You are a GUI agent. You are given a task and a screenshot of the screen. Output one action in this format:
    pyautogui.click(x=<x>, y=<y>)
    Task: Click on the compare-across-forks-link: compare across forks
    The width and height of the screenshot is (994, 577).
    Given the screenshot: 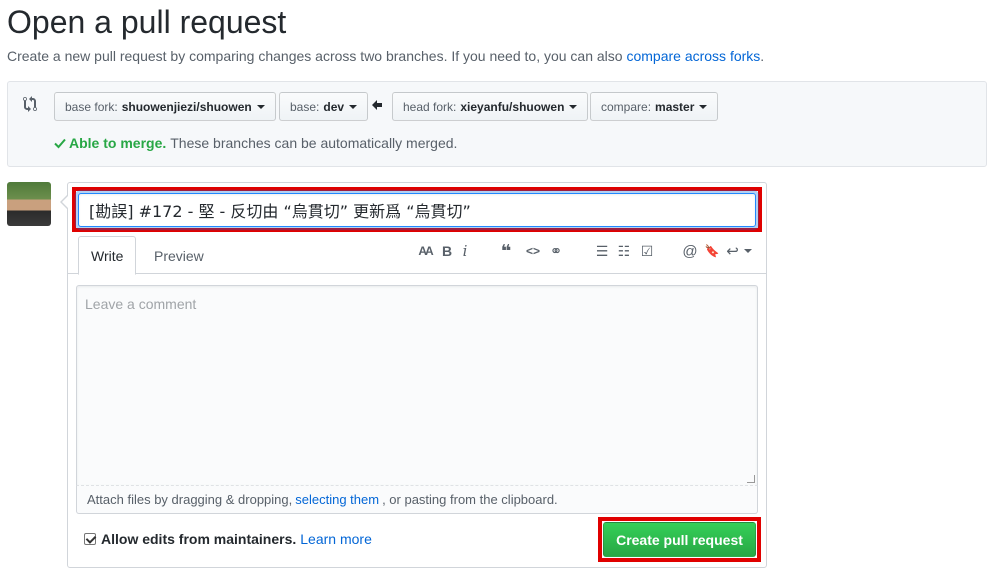 What is the action you would take?
    pyautogui.click(x=693, y=56)
    